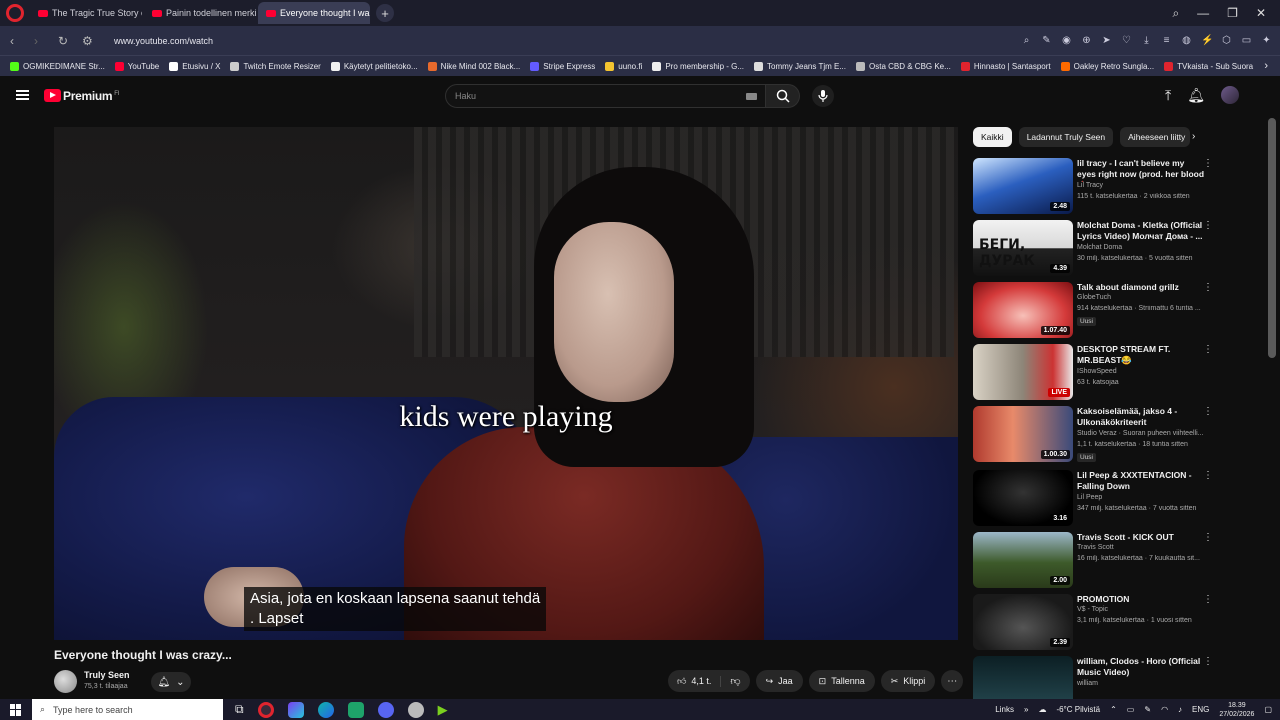 This screenshot has height=720, width=1280. Describe the element at coordinates (992, 137) in the screenshot. I see `chip-all: Kaikki` at that location.